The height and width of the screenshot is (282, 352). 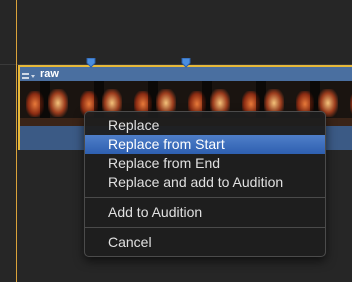 I want to click on clip-header: raw, so click(x=186, y=74).